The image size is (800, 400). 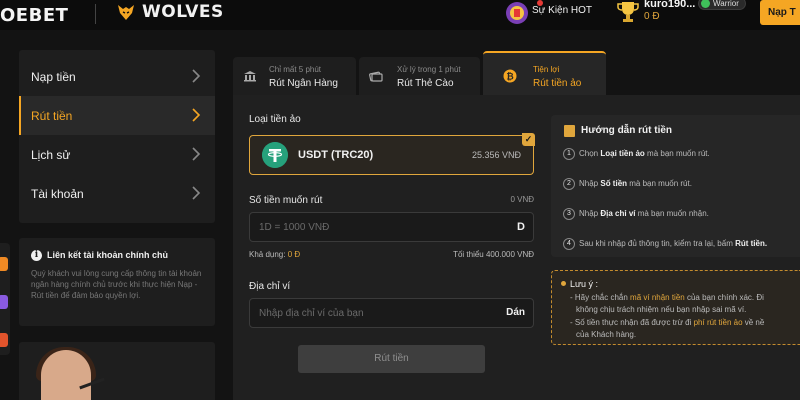 I want to click on note-line: của Khách hàng., so click(x=606, y=334).